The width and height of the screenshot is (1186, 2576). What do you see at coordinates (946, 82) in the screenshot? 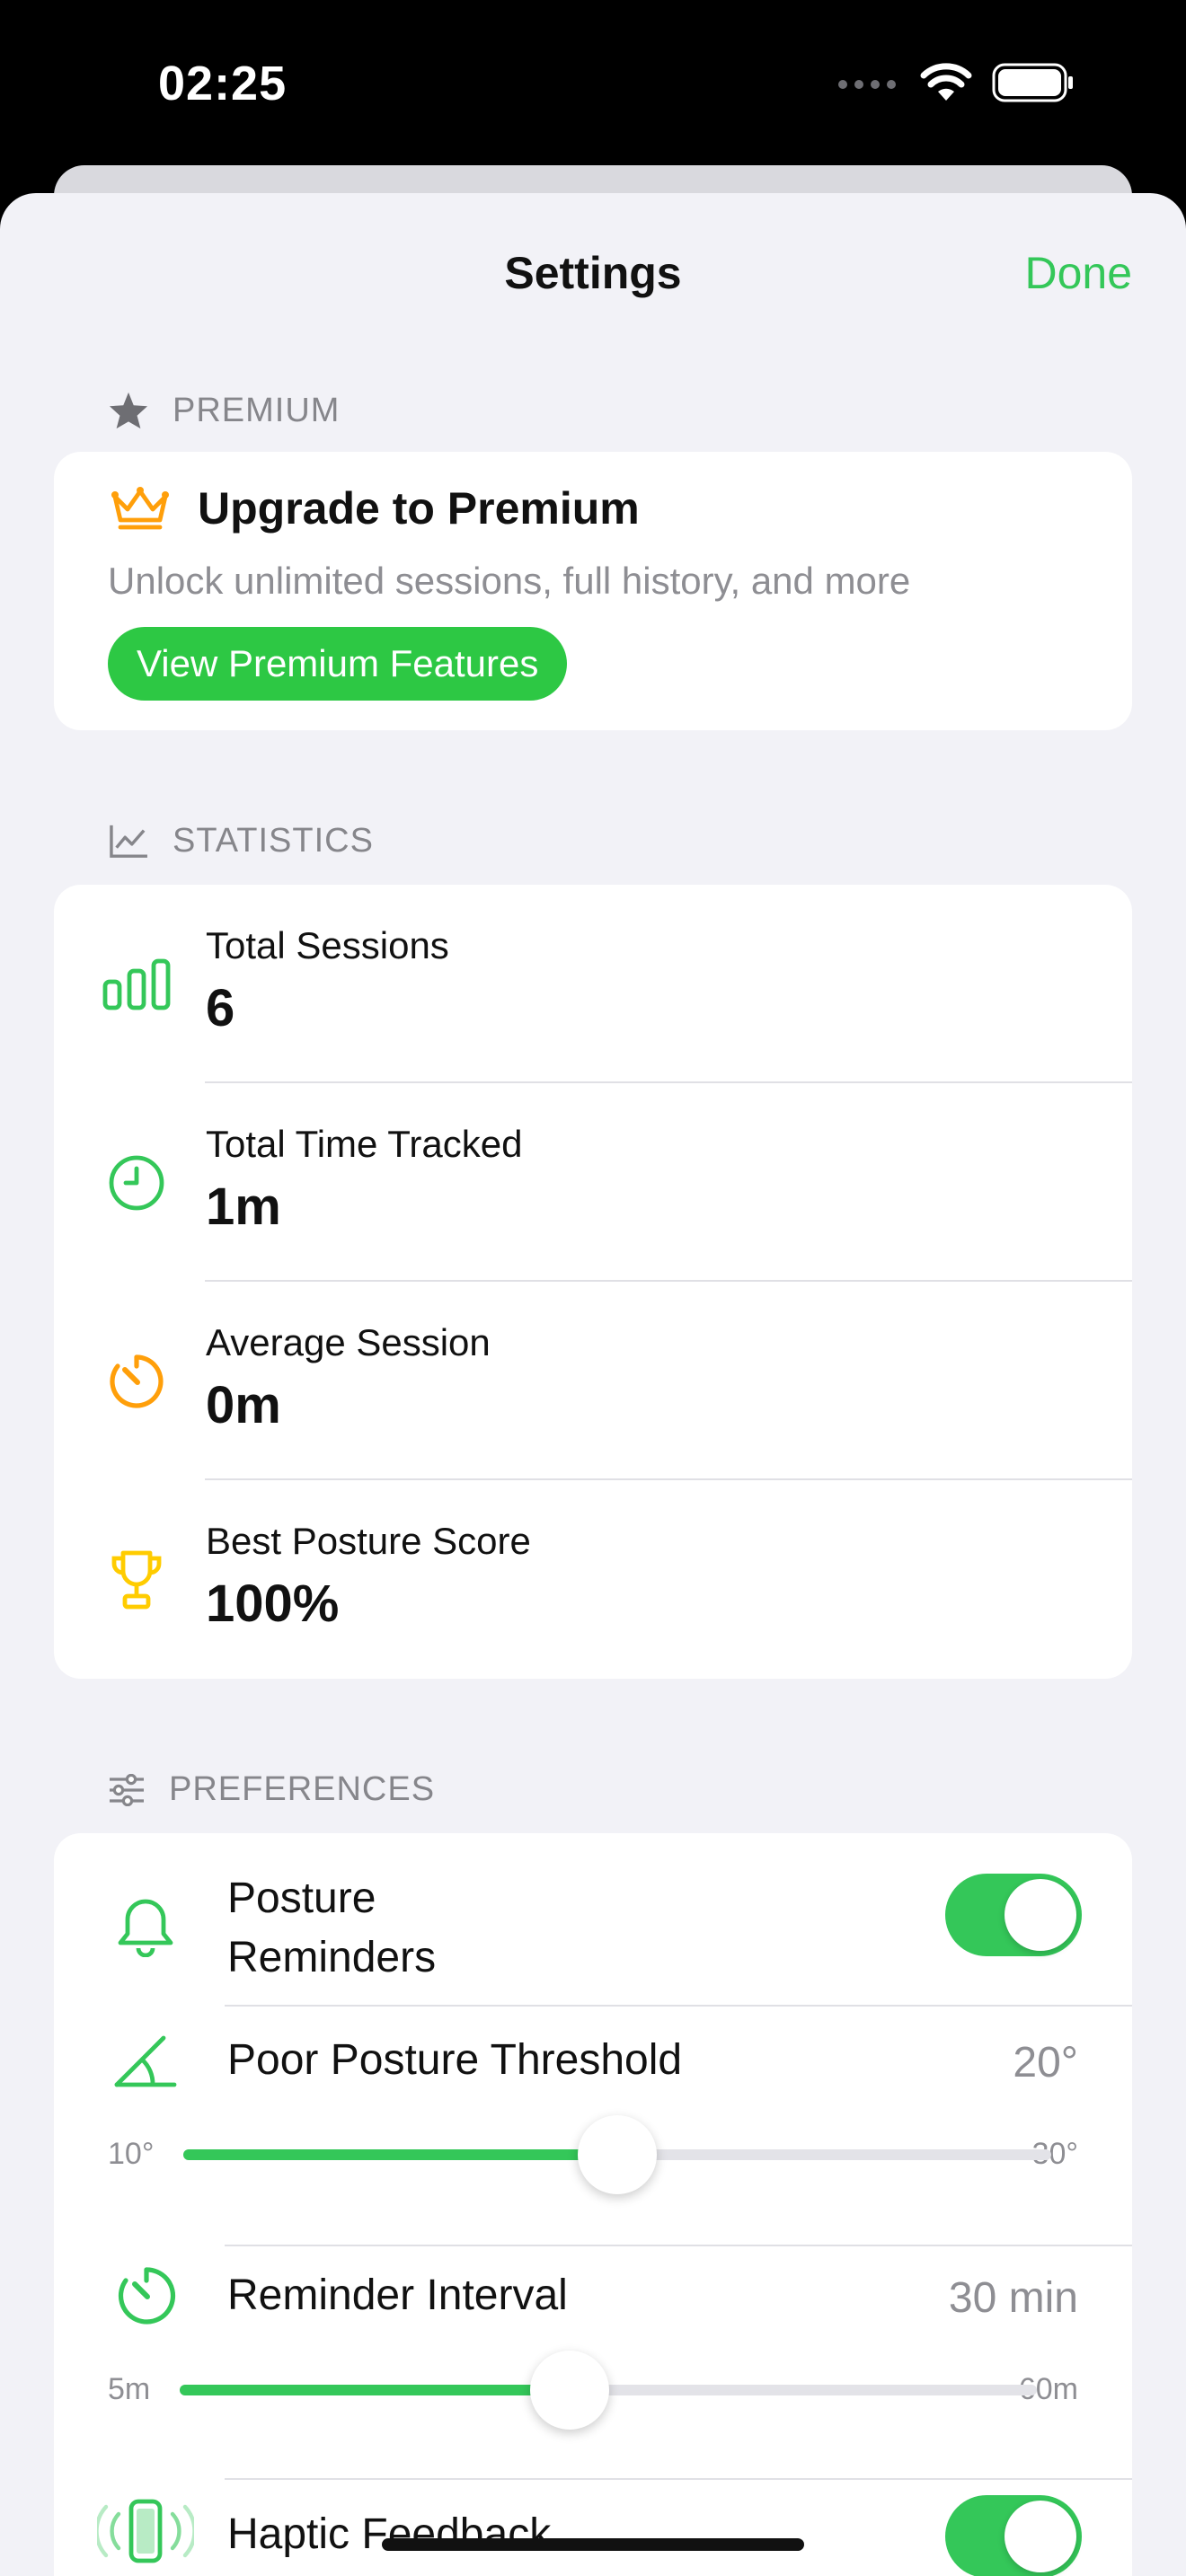
I see `wifi-icon` at bounding box center [946, 82].